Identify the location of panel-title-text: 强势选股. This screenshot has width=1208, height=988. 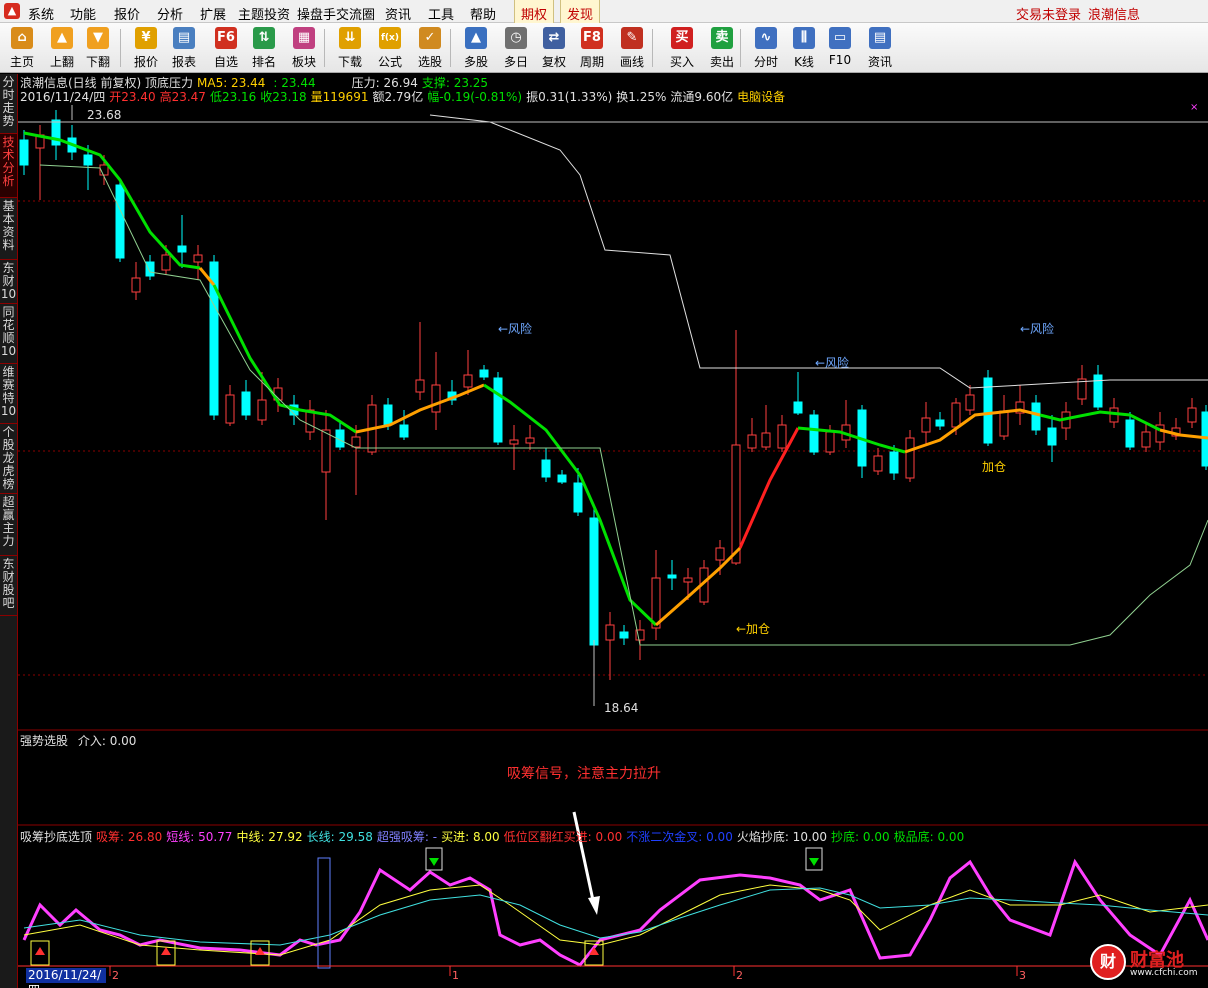
(44, 741).